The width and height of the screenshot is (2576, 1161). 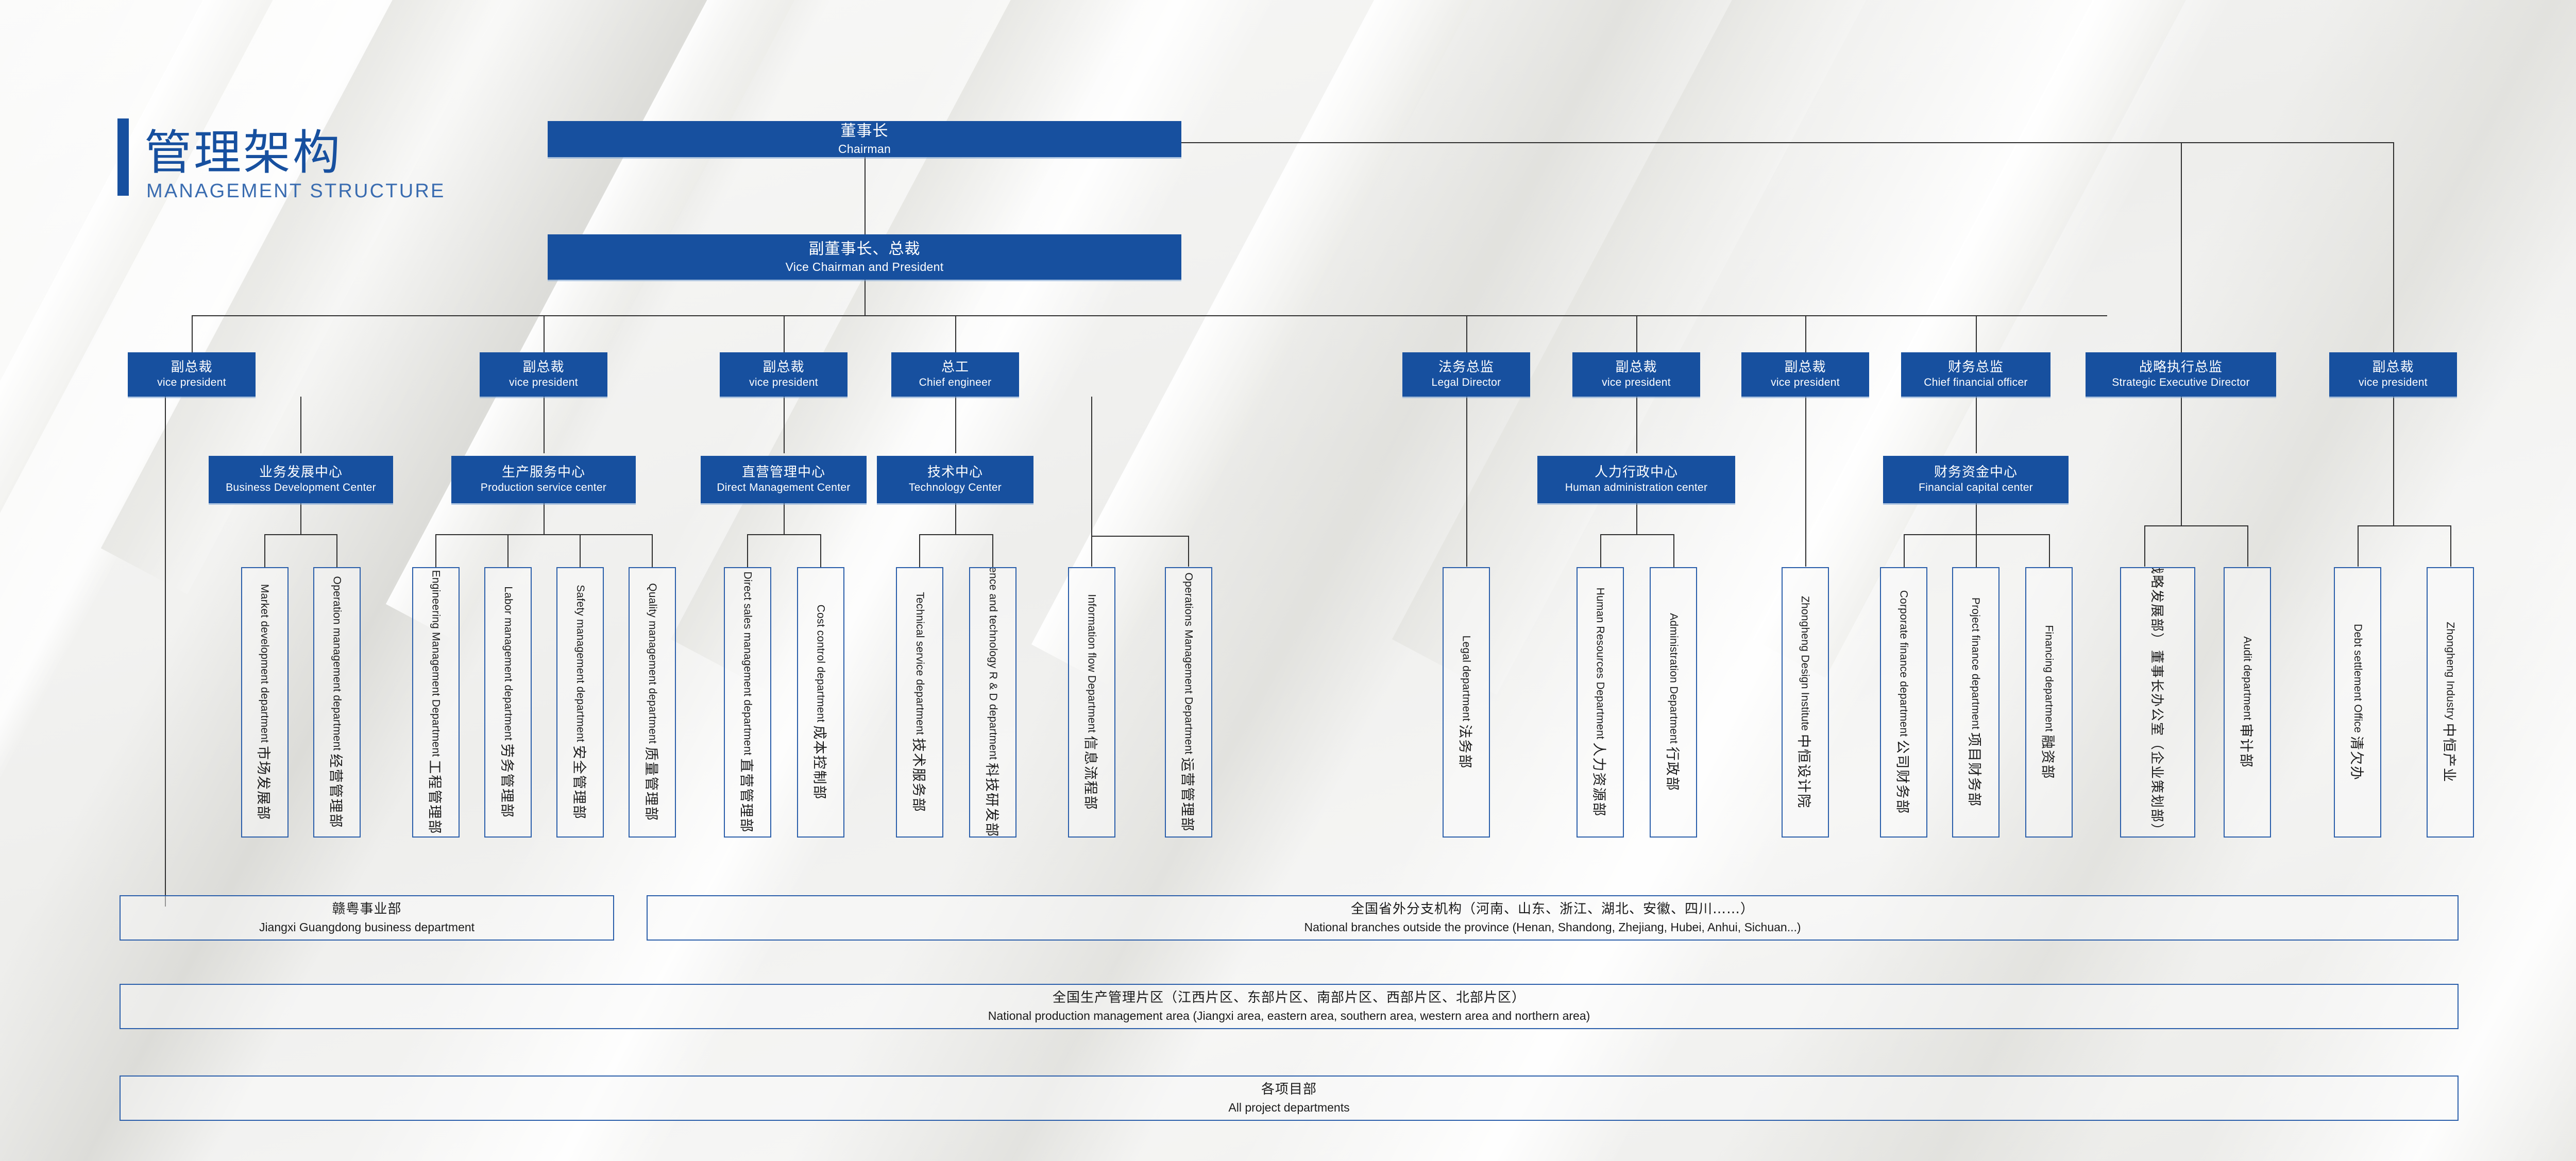 I want to click on dept-6-cn: 直营管理部, so click(x=746, y=795).